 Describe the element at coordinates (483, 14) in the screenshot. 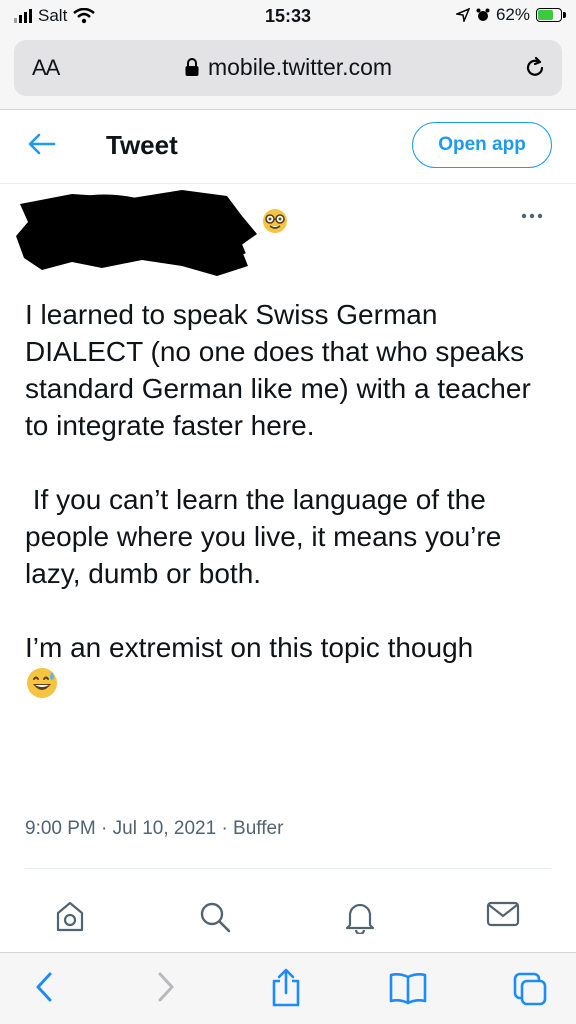

I see `alarm-icon` at that location.